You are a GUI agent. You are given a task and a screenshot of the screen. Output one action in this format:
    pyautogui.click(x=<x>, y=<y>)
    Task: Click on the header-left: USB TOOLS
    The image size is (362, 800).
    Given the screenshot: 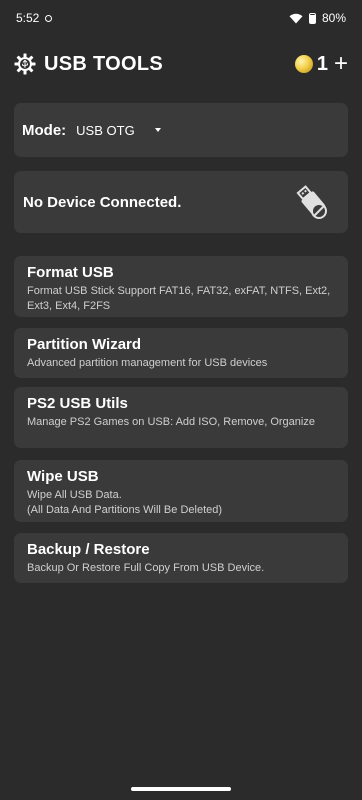 What is the action you would take?
    pyautogui.click(x=88, y=64)
    